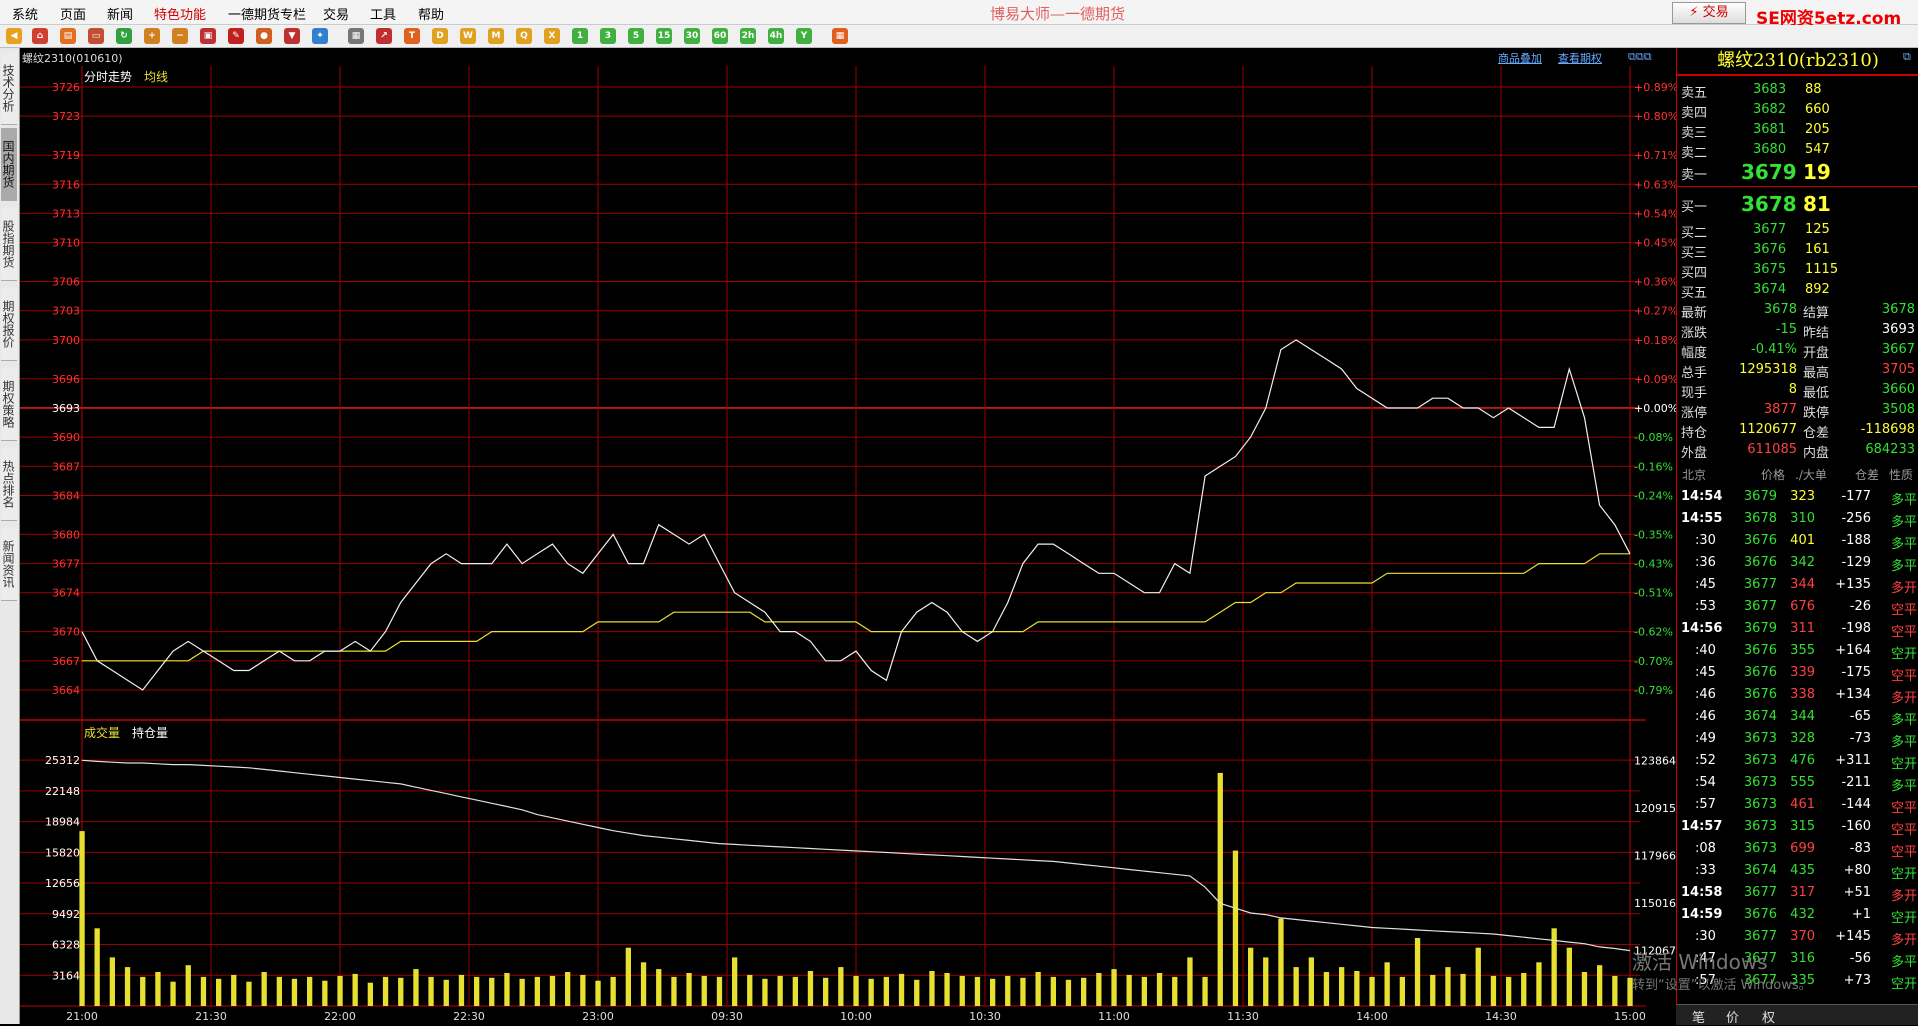 The image size is (1918, 1026). I want to click on tick-volume: 432, so click(1802, 914).